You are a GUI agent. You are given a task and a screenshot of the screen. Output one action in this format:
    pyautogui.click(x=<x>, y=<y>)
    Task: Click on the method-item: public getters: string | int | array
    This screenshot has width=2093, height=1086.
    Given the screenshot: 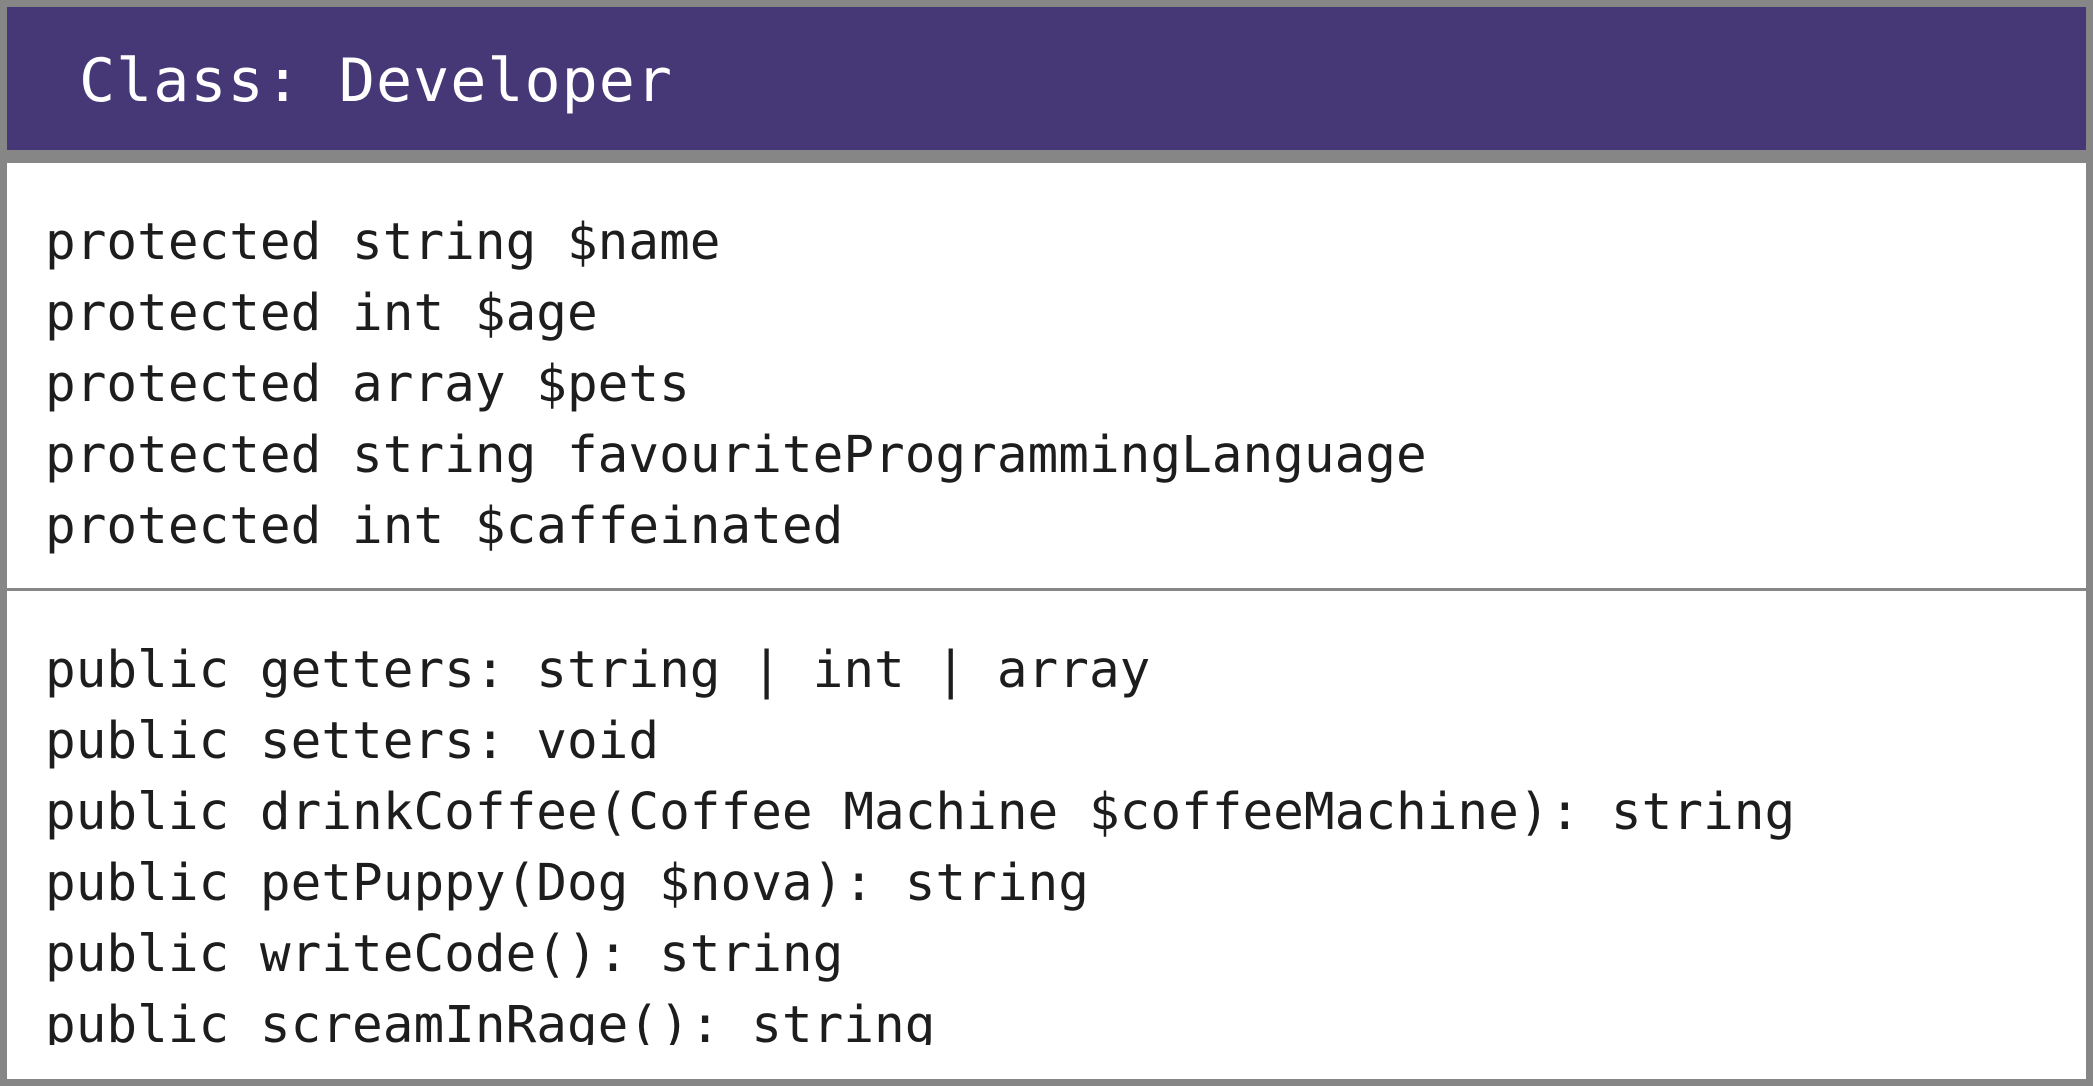 What is the action you would take?
    pyautogui.click(x=598, y=670)
    